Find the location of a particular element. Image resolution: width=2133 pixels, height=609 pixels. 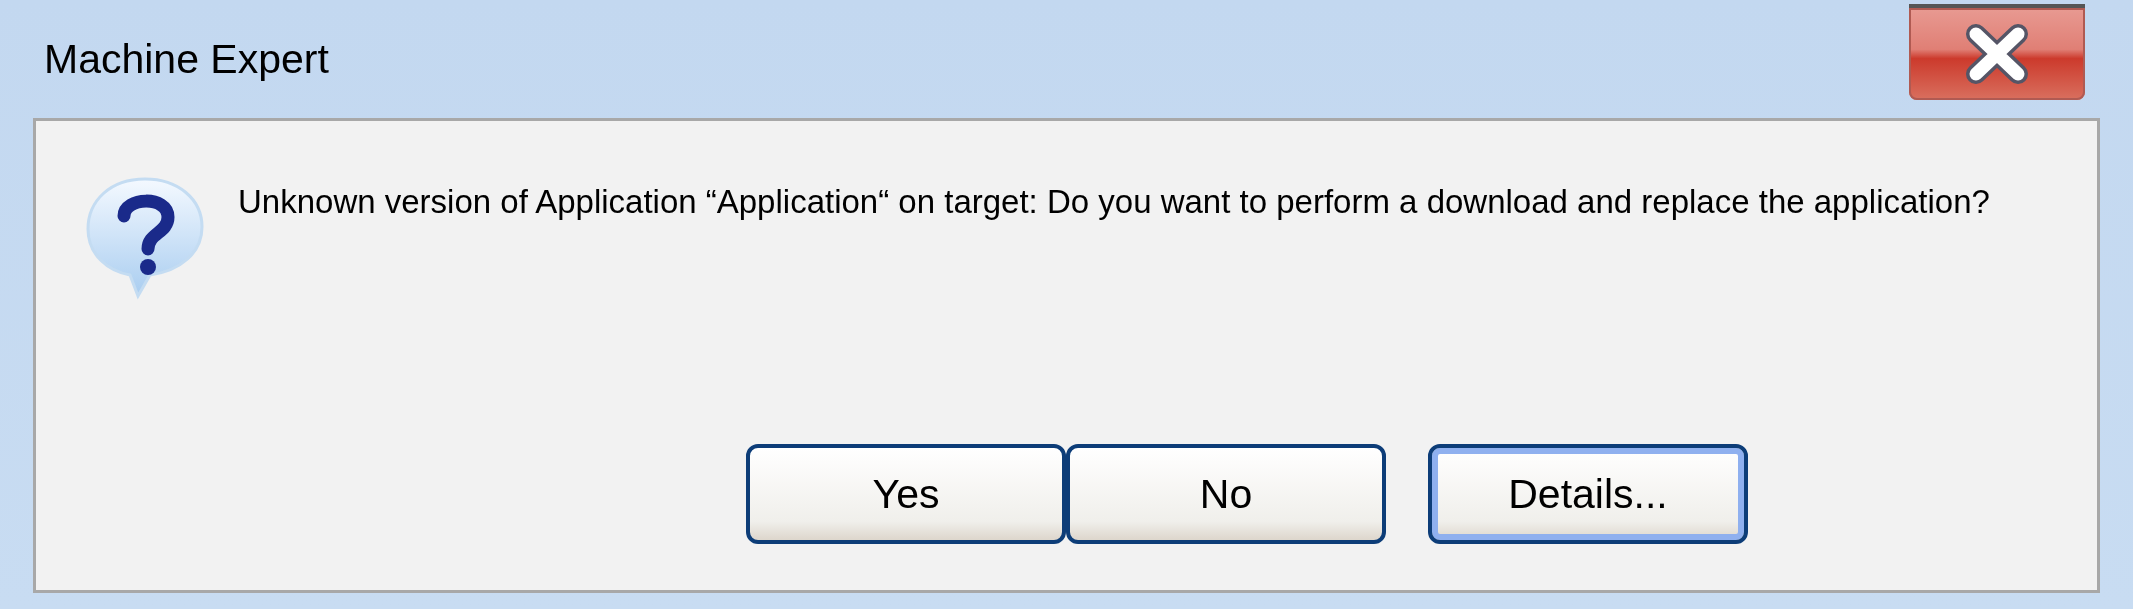

dialog-button: Yes is located at coordinates (906, 494).